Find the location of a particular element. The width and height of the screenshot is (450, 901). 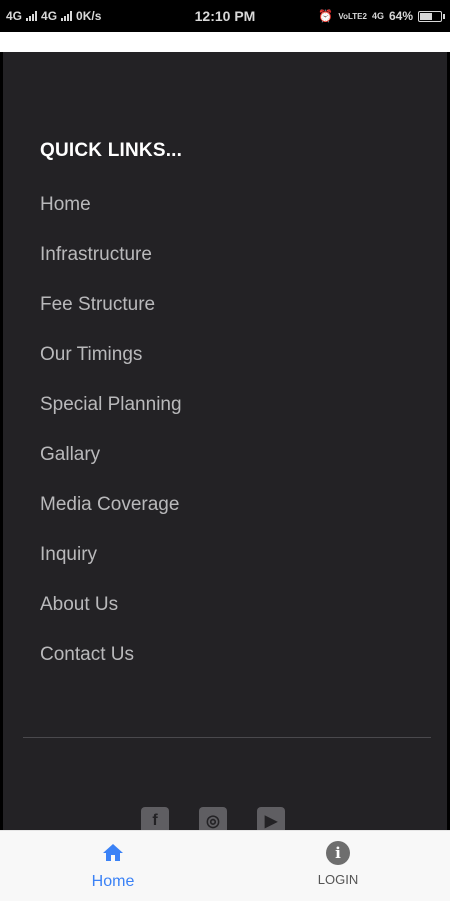

quick-link-label: Home is located at coordinates (65, 204).